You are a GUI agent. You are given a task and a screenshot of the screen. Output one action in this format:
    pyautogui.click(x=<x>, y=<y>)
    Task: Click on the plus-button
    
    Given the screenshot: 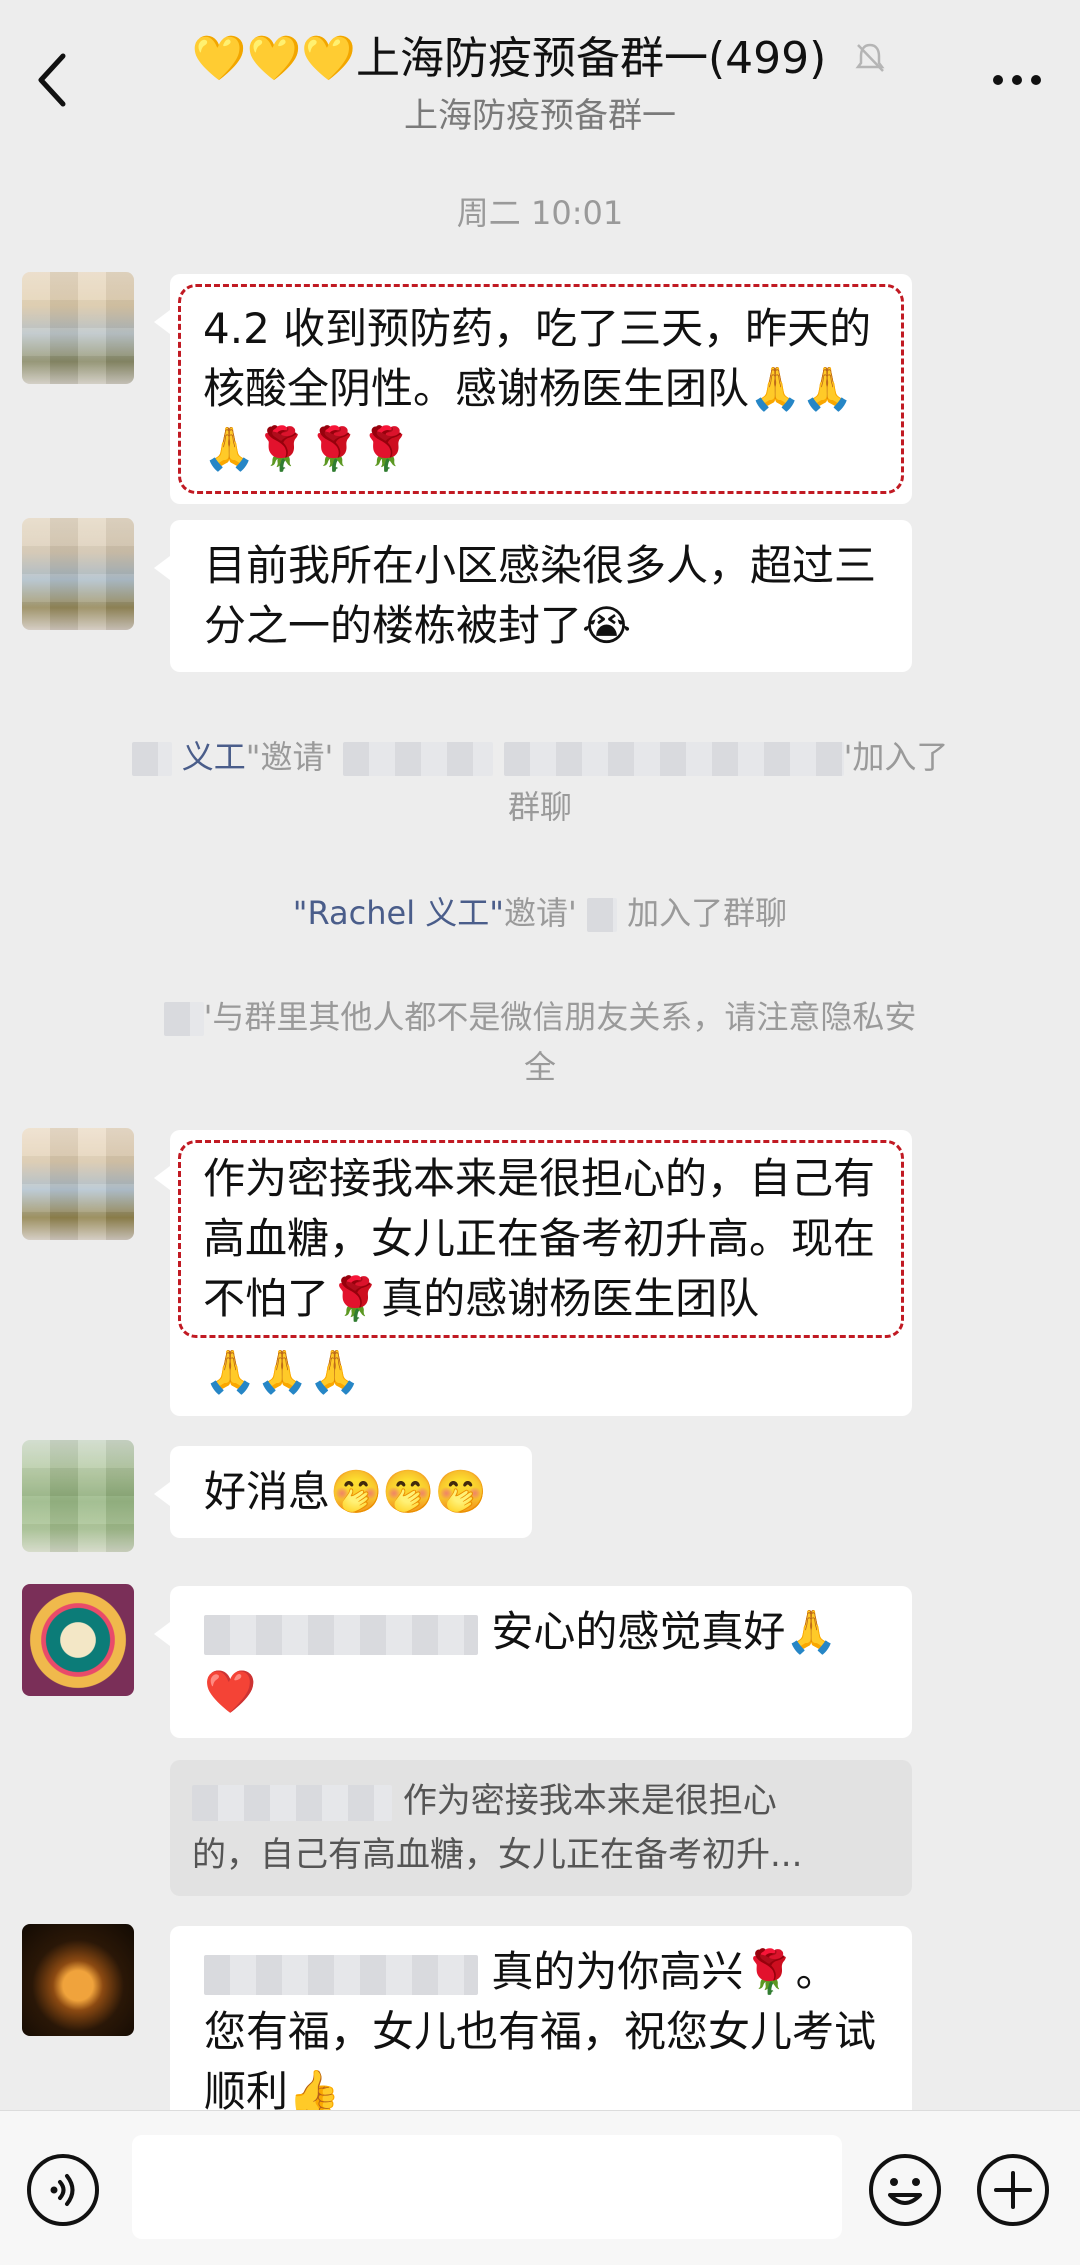 What is the action you would take?
    pyautogui.click(x=1013, y=2190)
    